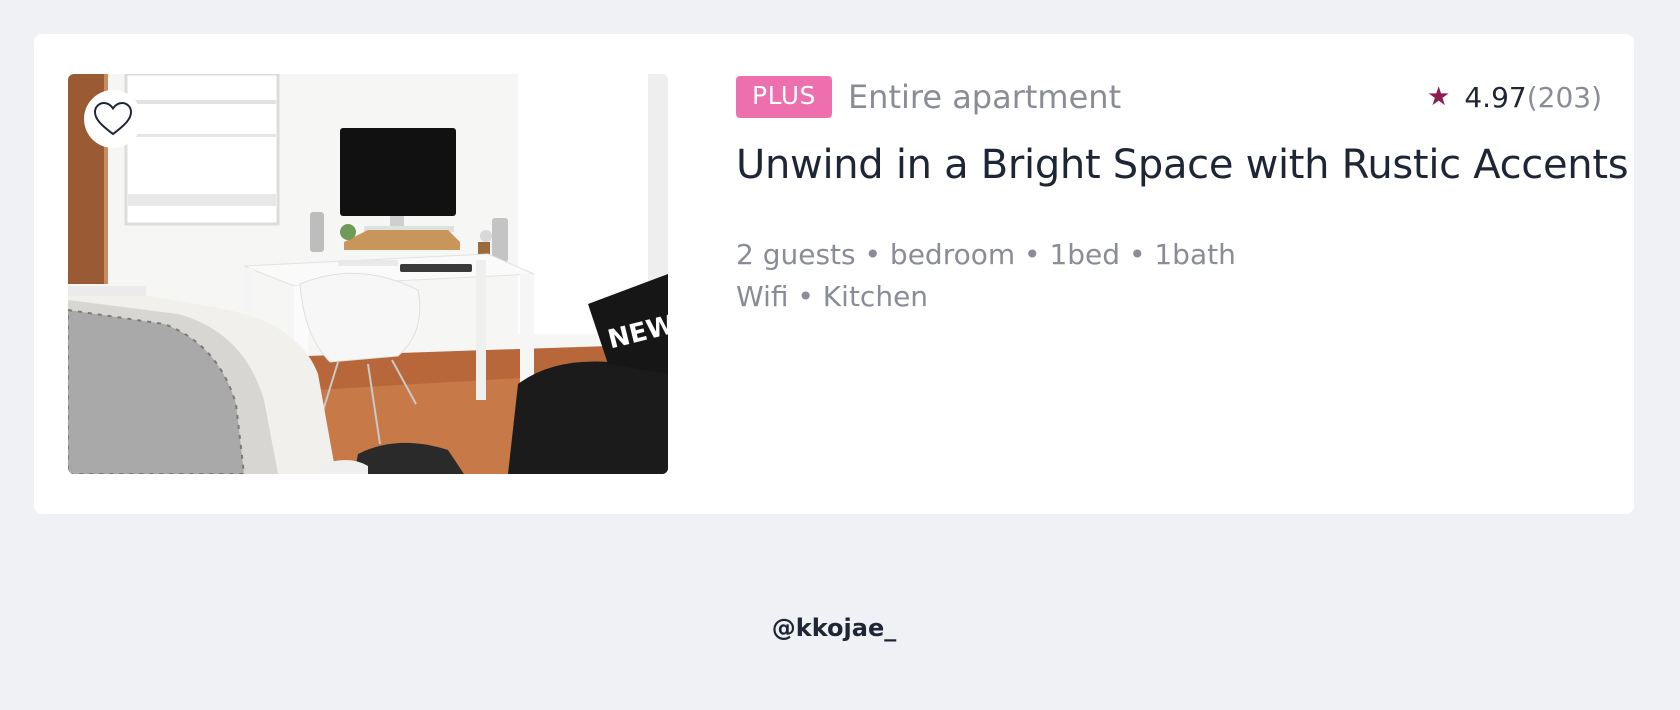  Describe the element at coordinates (784, 97) in the screenshot. I see `plus-badge: PLUS` at that location.